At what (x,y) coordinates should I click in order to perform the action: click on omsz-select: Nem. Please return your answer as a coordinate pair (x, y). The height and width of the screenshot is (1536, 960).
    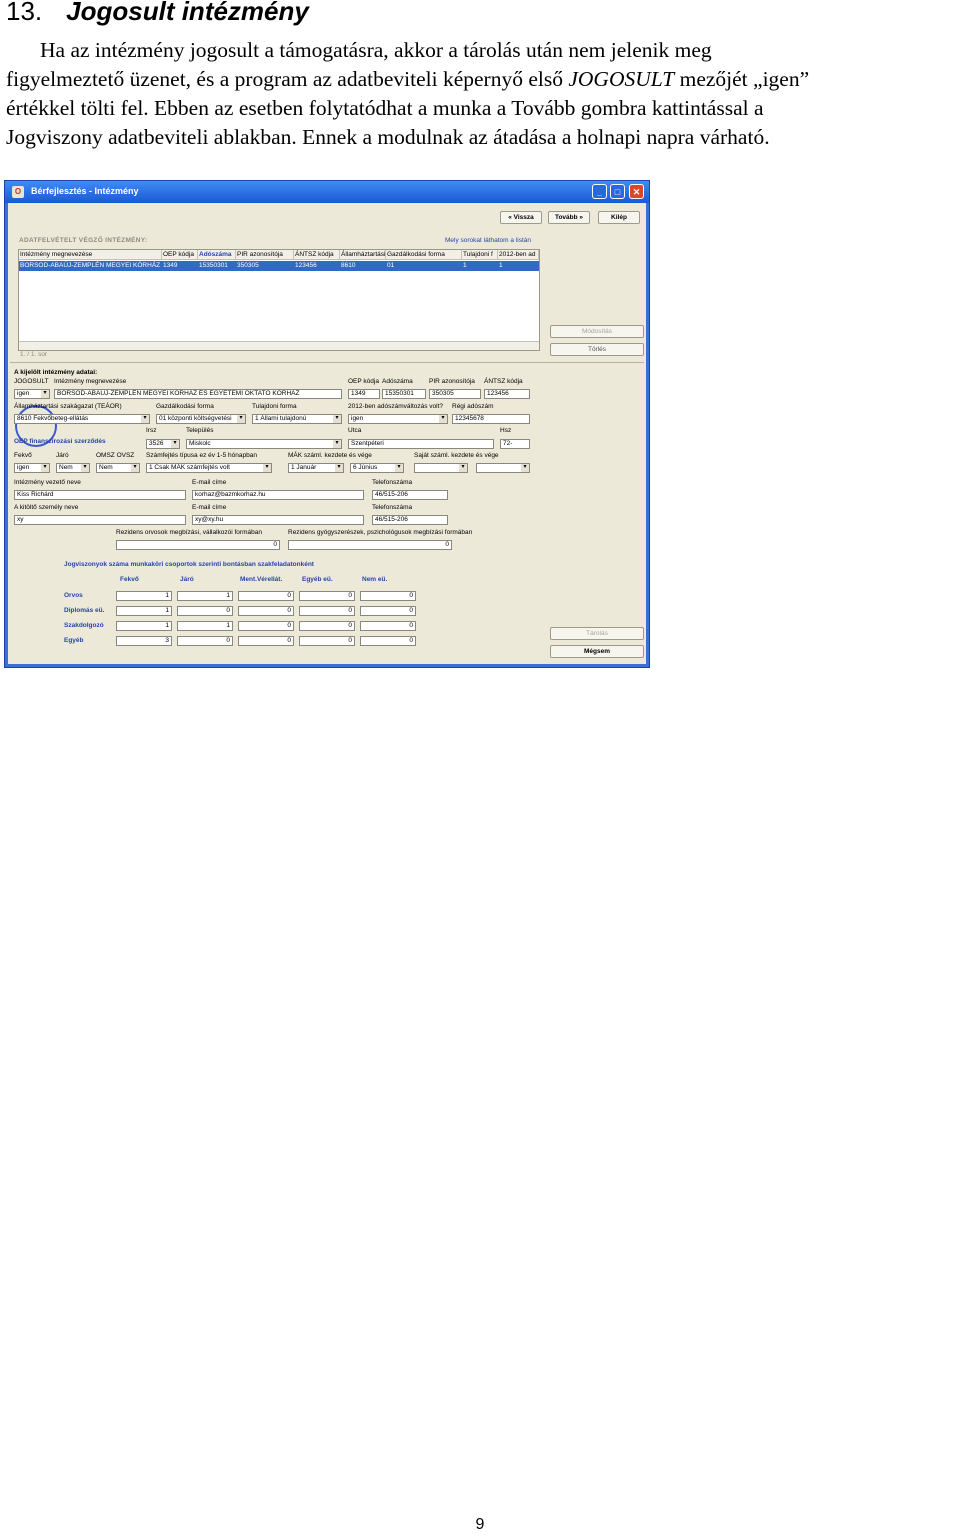
    Looking at the image, I should click on (118, 468).